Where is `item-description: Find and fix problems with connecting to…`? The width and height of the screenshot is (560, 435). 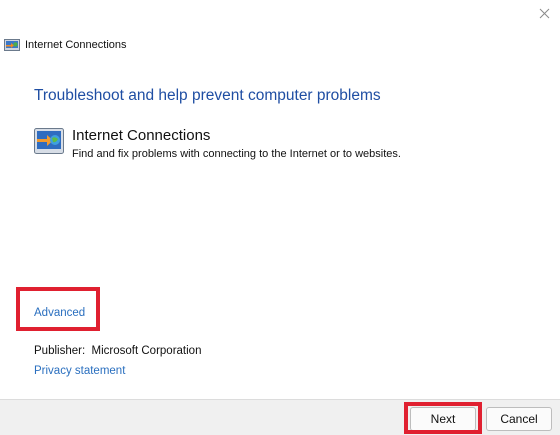 item-description: Find and fix problems with connecting to… is located at coordinates (236, 154).